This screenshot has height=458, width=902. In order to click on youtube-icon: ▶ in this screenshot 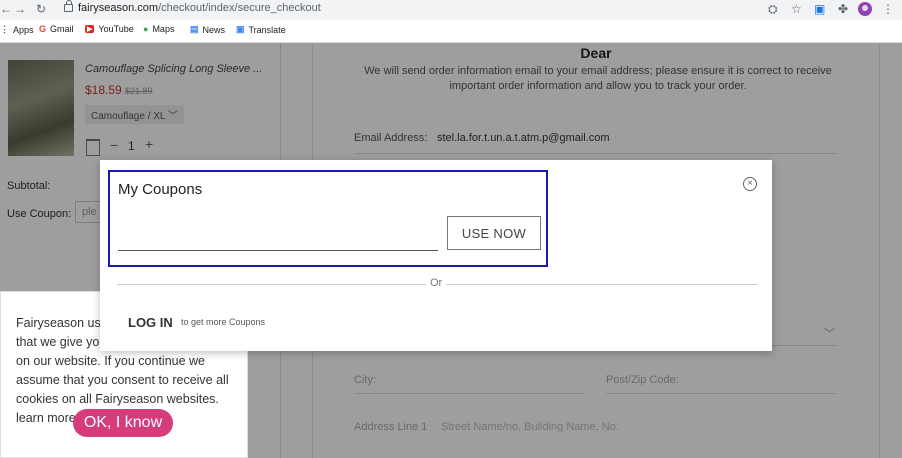, I will do `click(90, 29)`.